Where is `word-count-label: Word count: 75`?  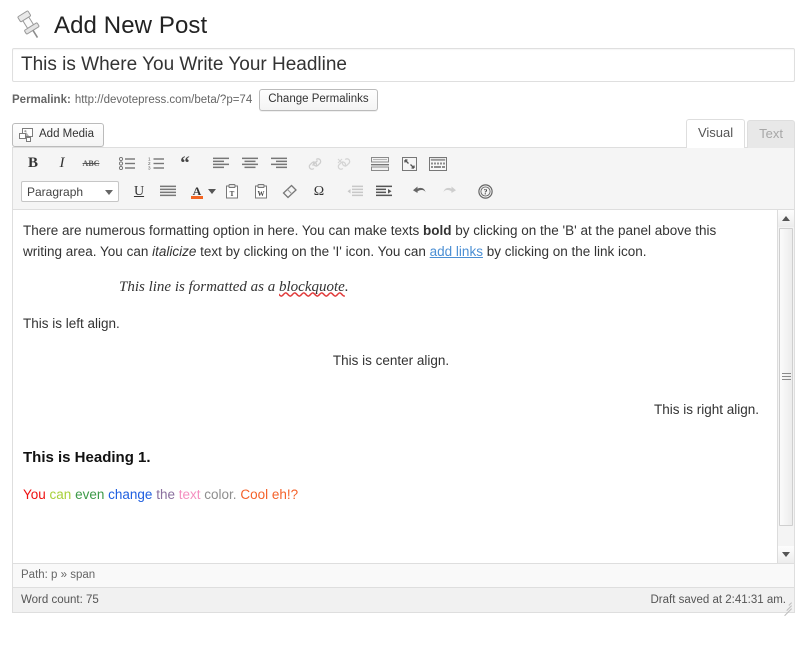
word-count-label: Word count: 75 is located at coordinates (60, 599).